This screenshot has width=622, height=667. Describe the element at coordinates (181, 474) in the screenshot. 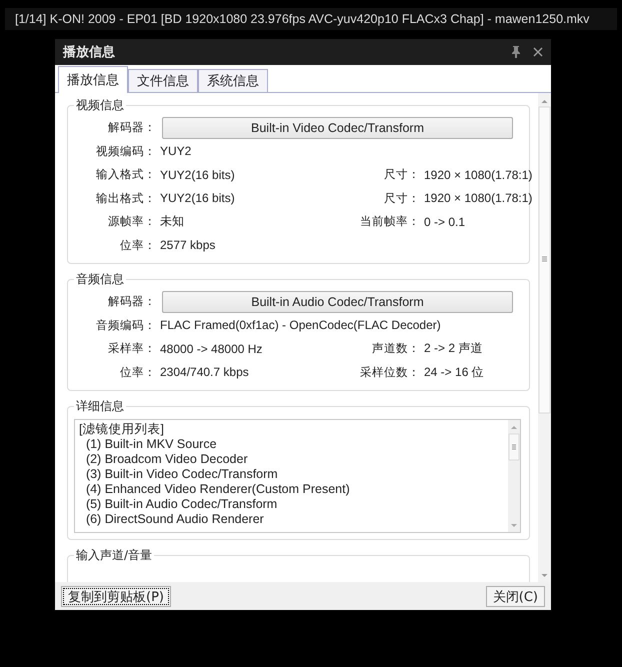

I see `details-line: (3) Built-in Video Codec/Transform` at that location.